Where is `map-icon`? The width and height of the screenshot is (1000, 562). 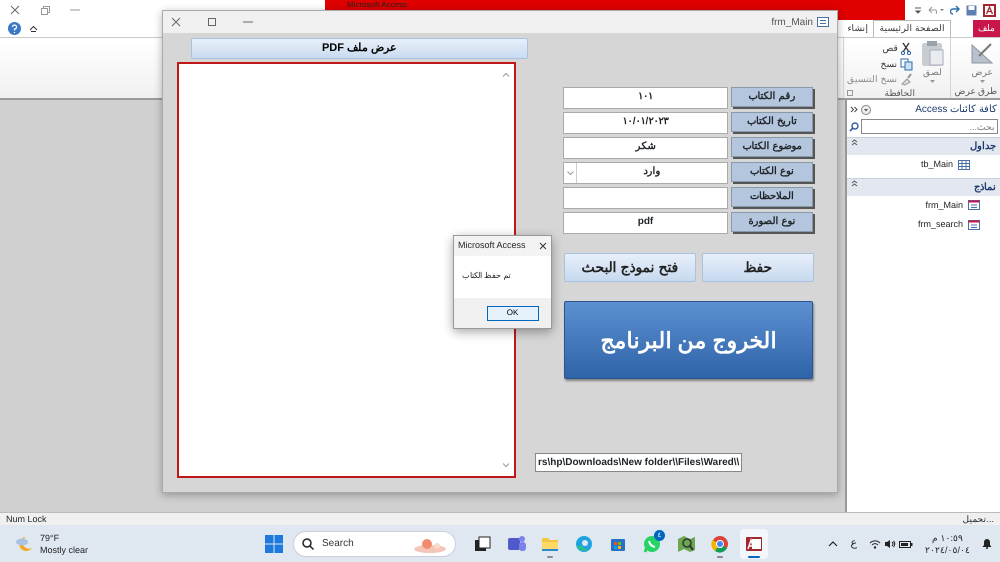
map-icon is located at coordinates (686, 544).